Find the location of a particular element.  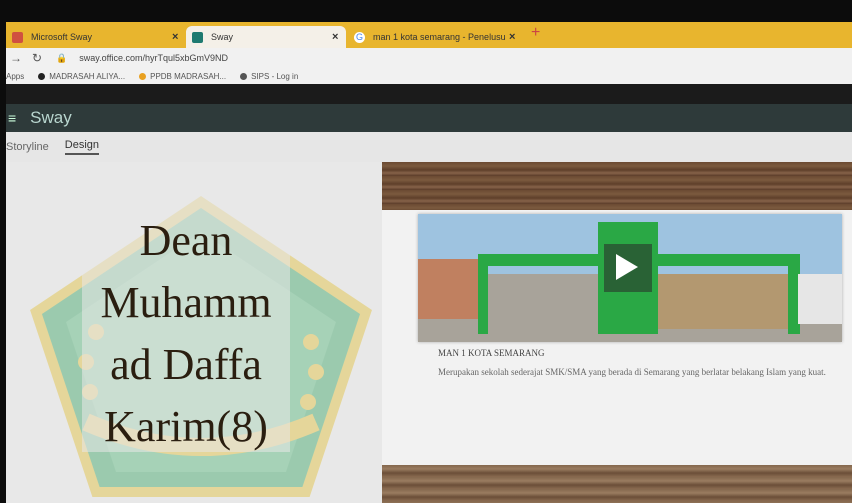

tab-google-search: G man 1 kota semarang - Penelusu × is located at coordinates (435, 37).